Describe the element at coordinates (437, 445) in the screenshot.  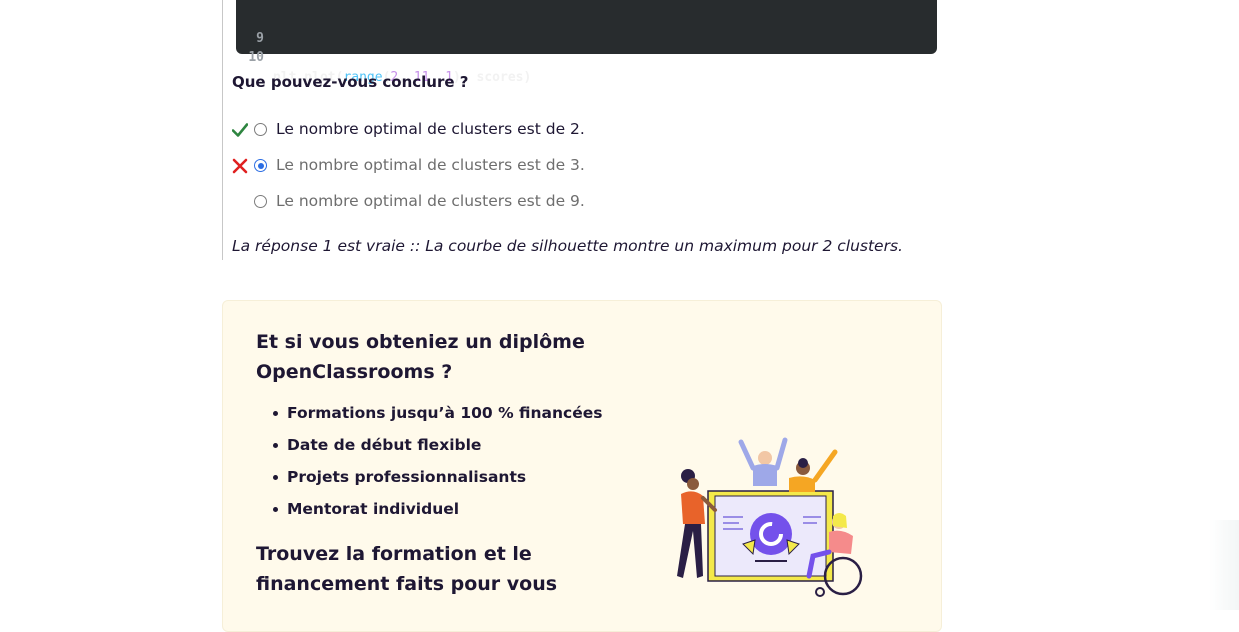
I see `list-item: Date de début flexible` at that location.